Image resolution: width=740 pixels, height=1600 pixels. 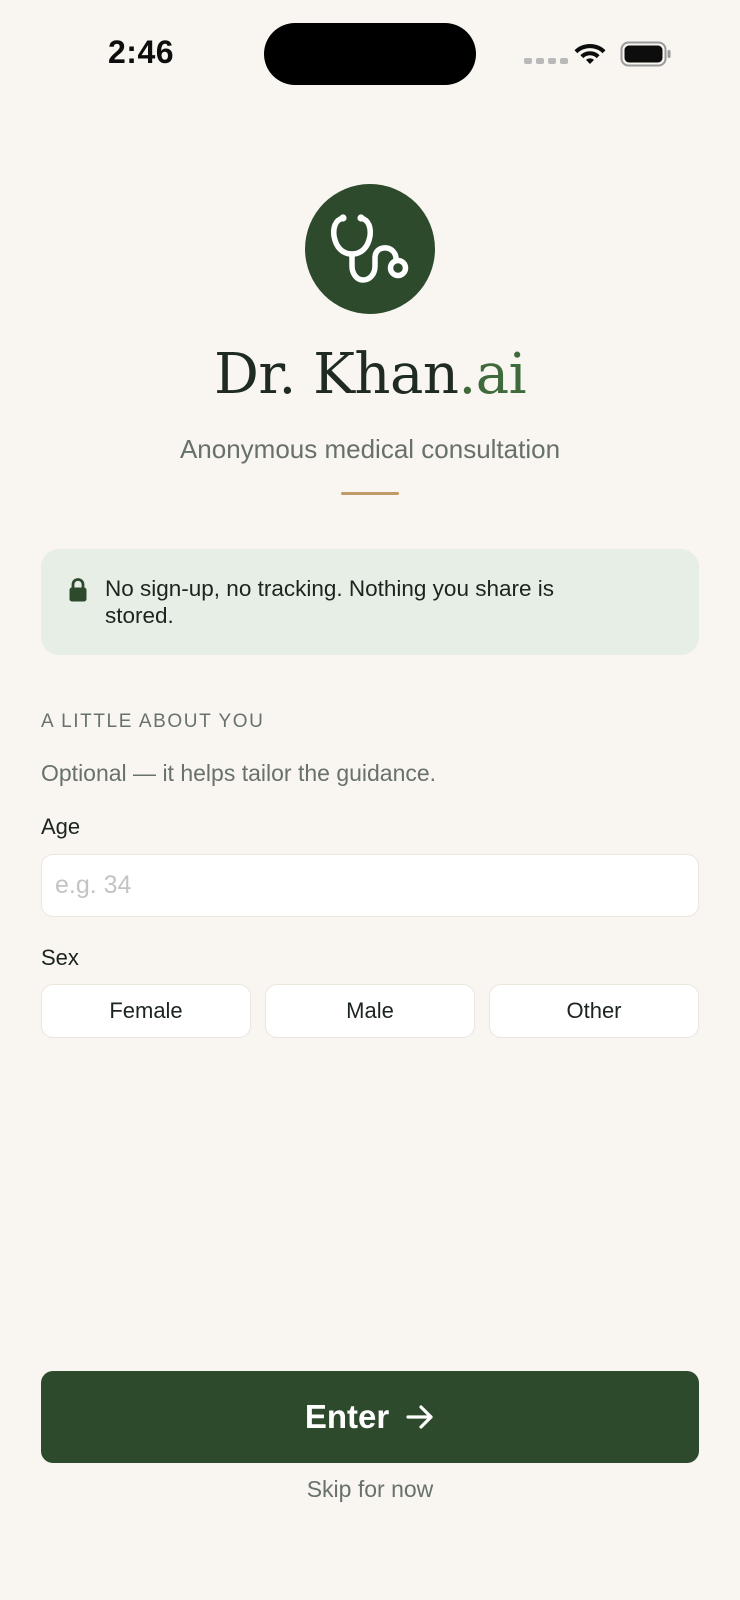 What do you see at coordinates (239, 773) in the screenshot?
I see `section-description: Optional — it helps tailor the guidance.` at bounding box center [239, 773].